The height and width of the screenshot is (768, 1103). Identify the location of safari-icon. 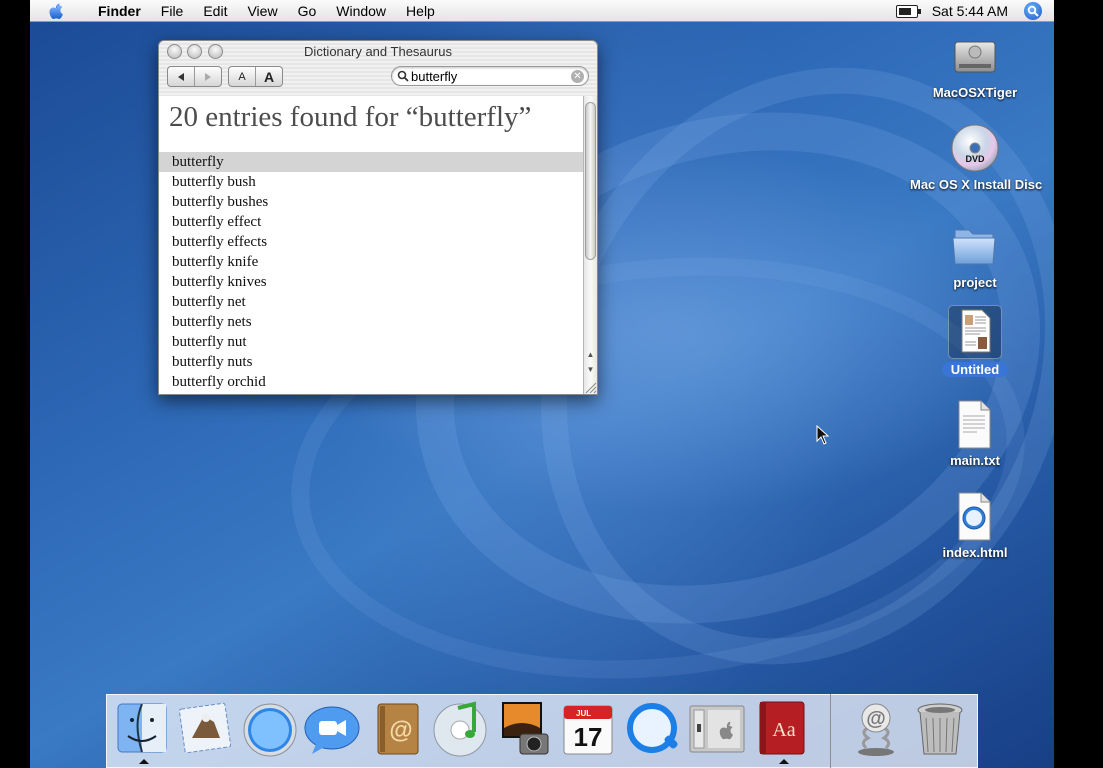
(270, 728).